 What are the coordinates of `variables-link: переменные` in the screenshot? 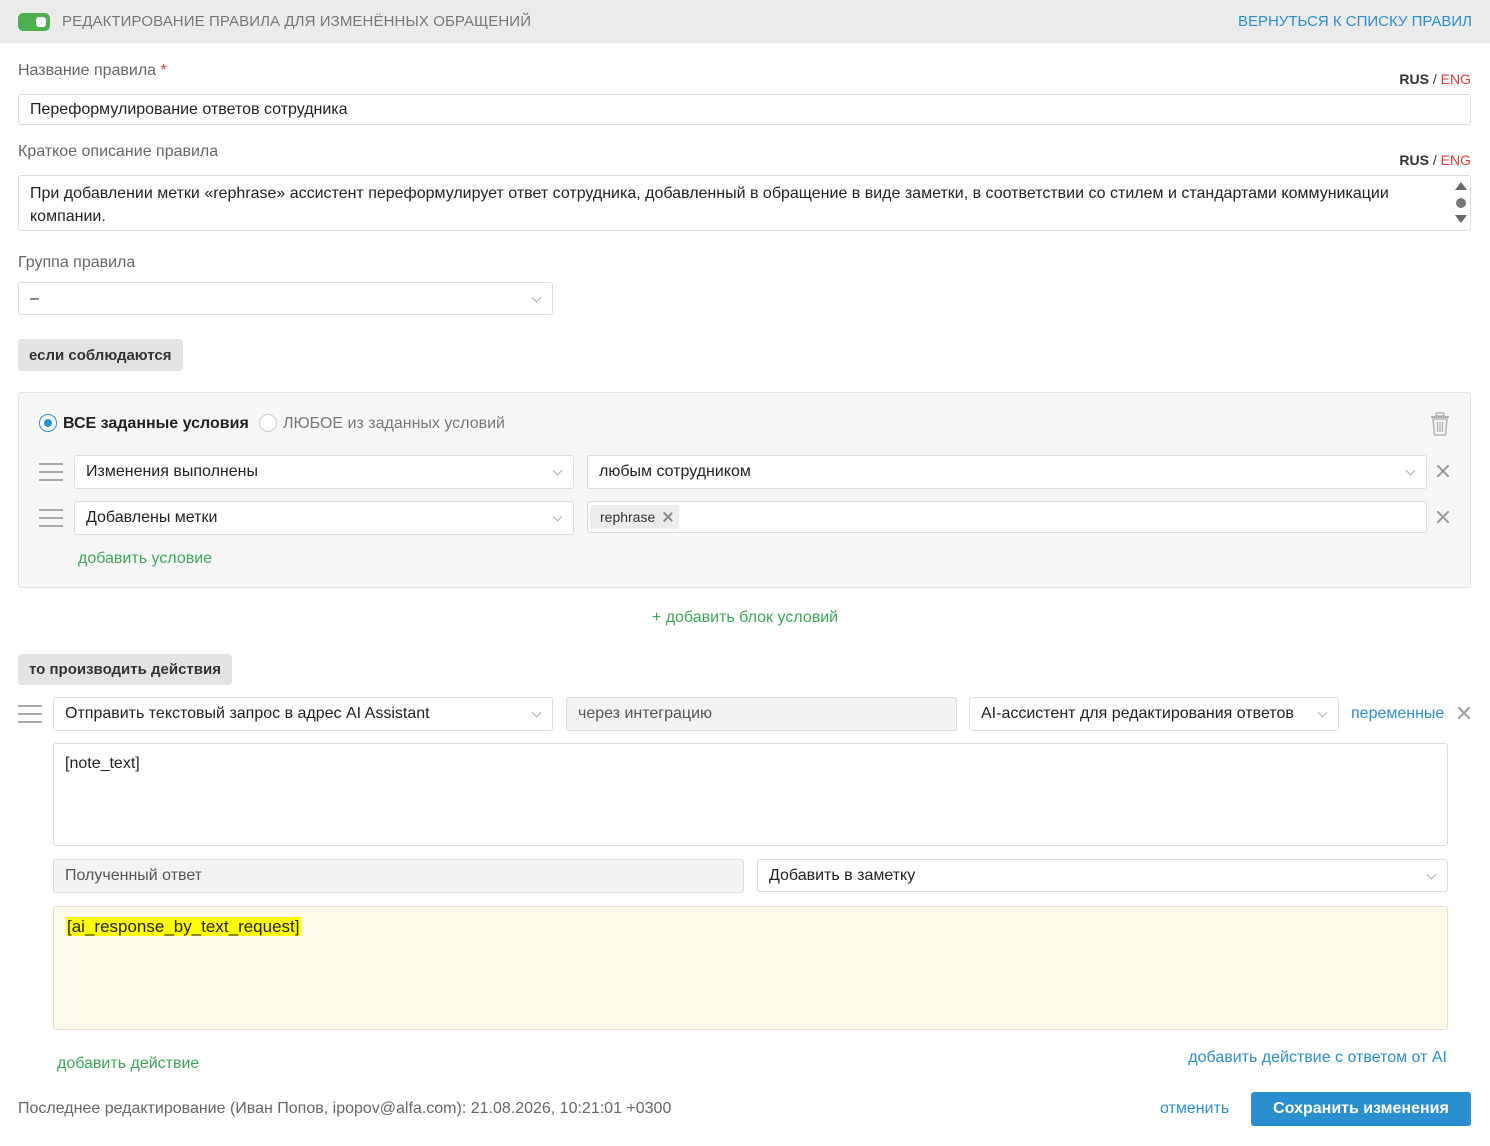 It's located at (1397, 714).